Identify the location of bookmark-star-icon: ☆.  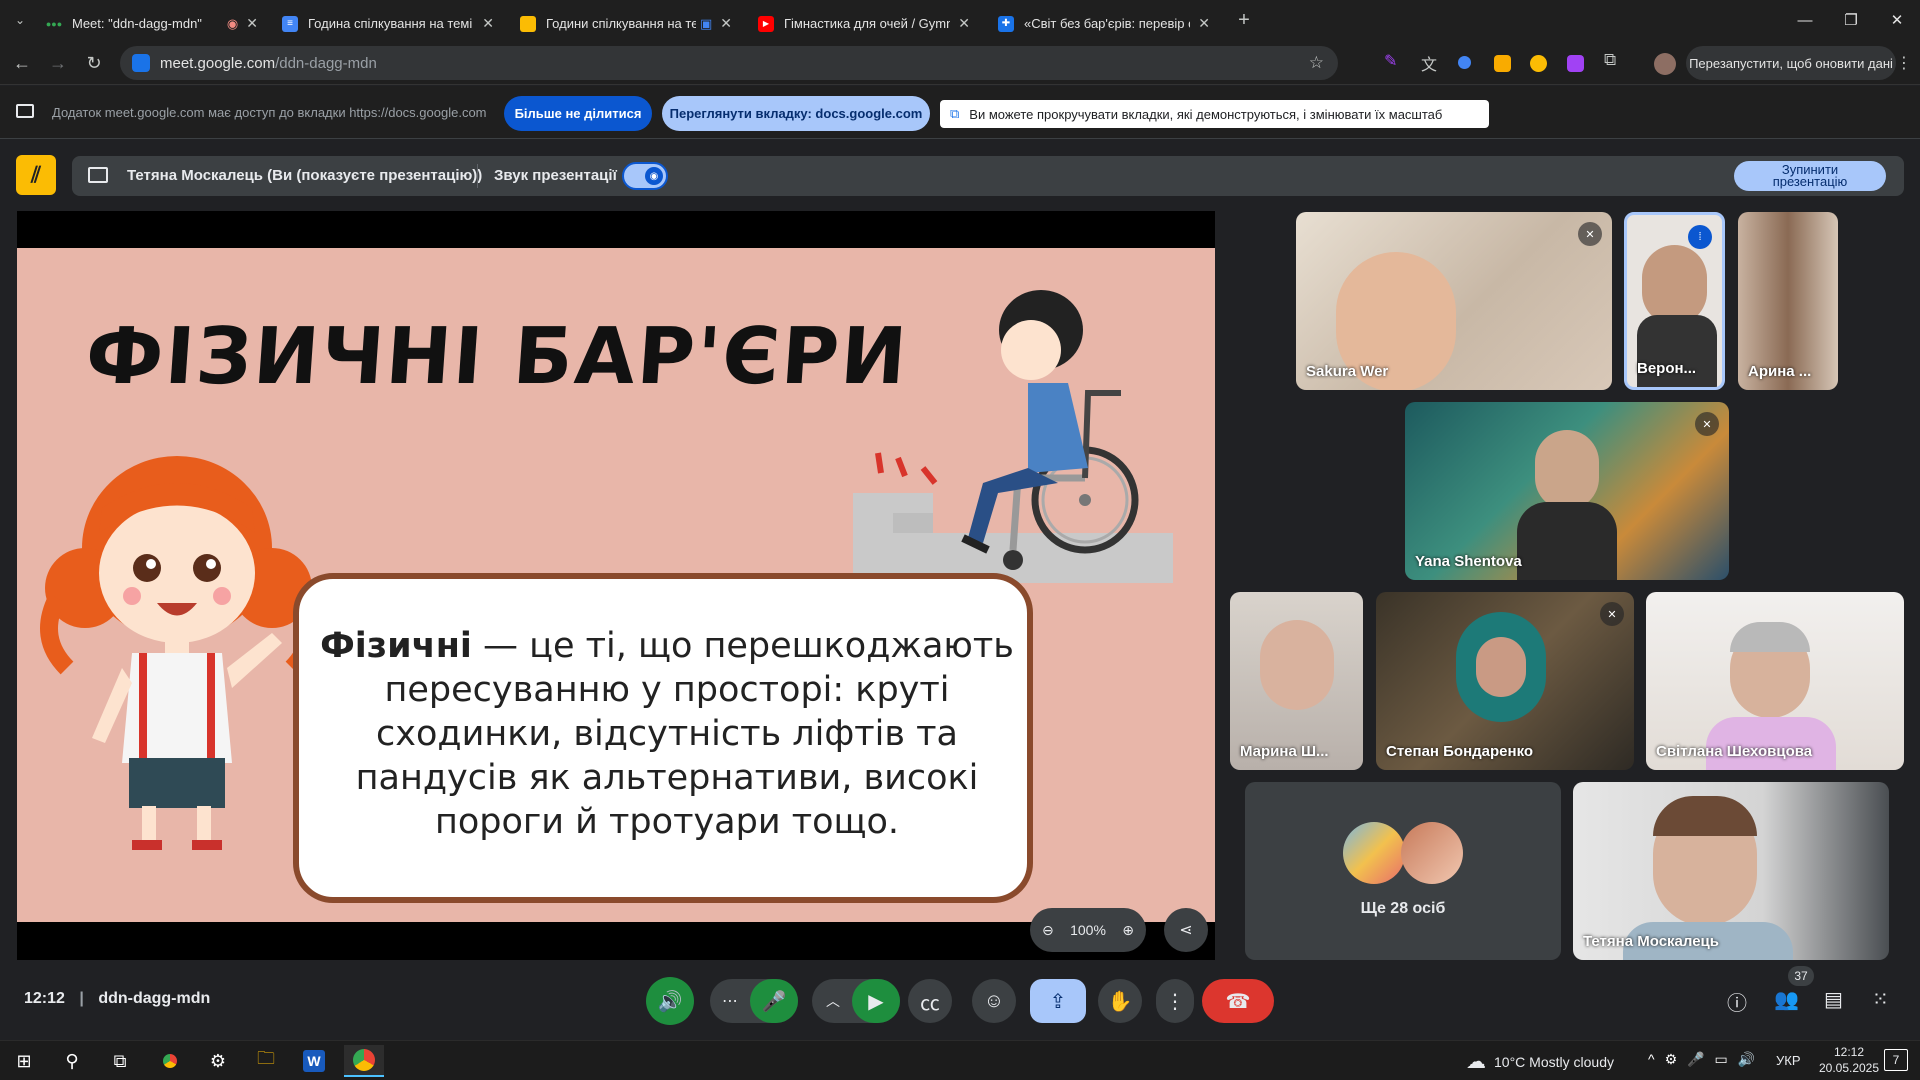
(1316, 63).